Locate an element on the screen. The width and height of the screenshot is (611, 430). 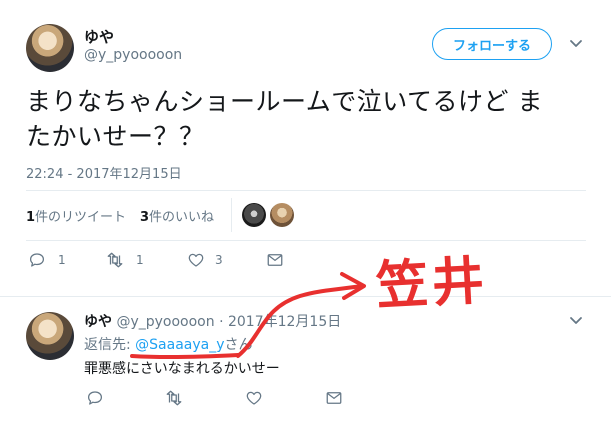
reply-to-suffix: さん is located at coordinates (238, 345).